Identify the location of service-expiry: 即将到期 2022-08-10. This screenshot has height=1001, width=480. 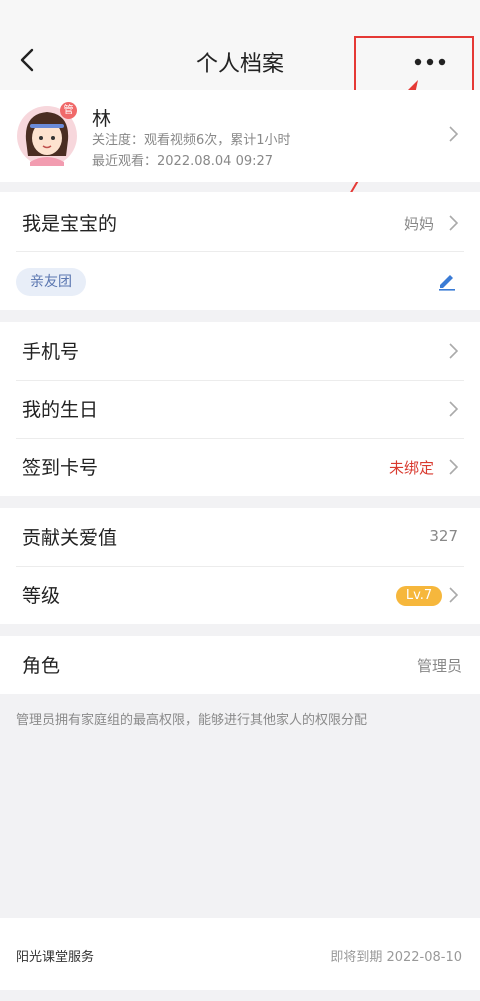
(396, 957).